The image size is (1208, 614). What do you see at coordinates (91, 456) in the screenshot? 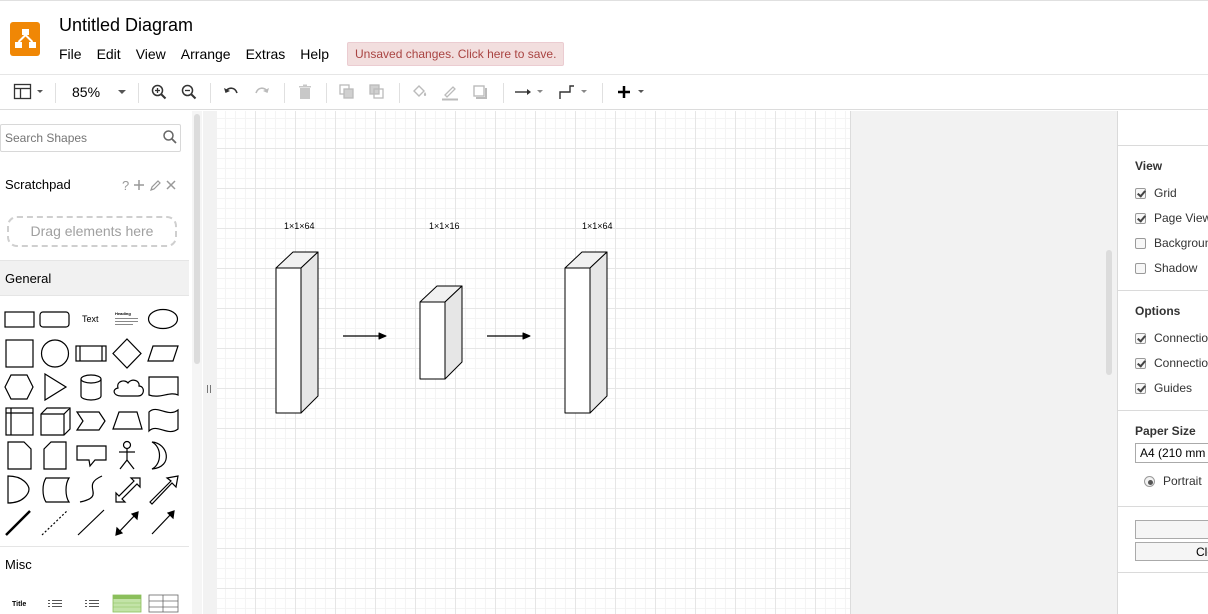
I see `callout-shape` at bounding box center [91, 456].